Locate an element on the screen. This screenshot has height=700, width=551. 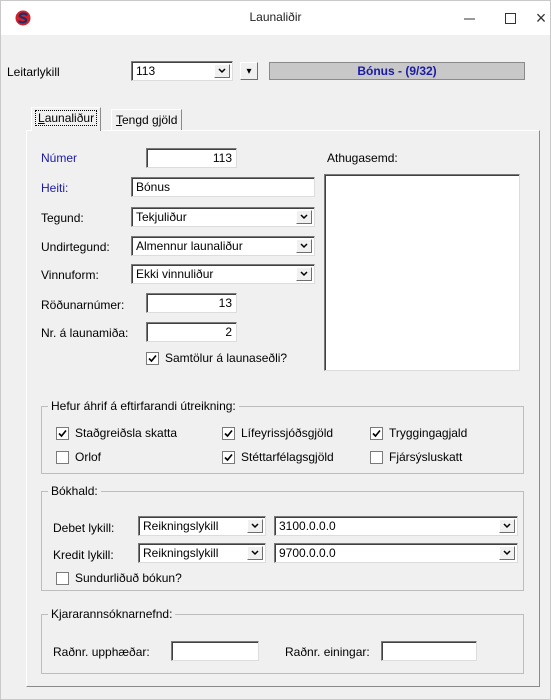
stadgreidsla-box is located at coordinates (62, 433).